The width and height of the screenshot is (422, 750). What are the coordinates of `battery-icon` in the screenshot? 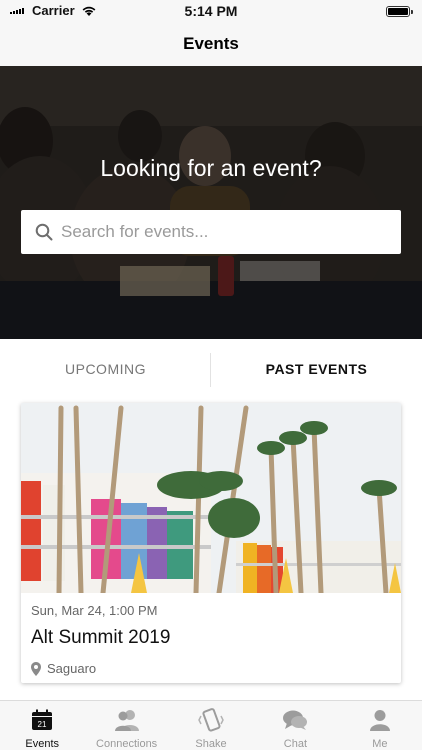 It's located at (399, 11).